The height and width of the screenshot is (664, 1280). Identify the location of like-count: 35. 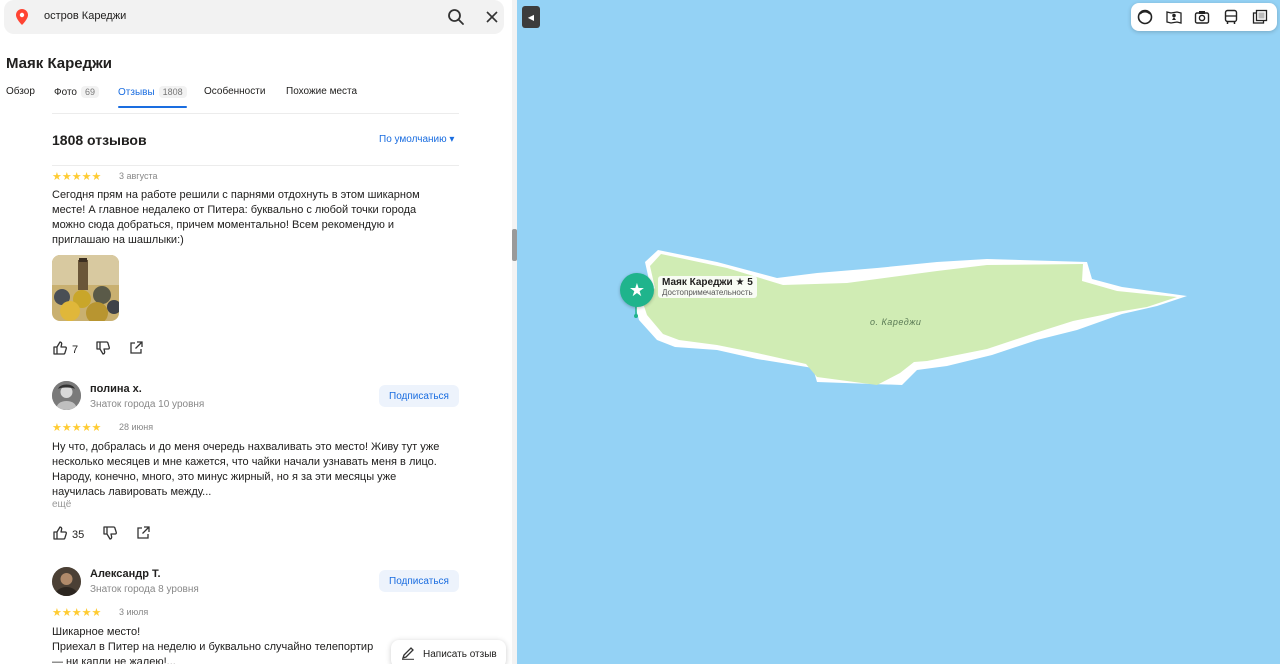
(78, 534).